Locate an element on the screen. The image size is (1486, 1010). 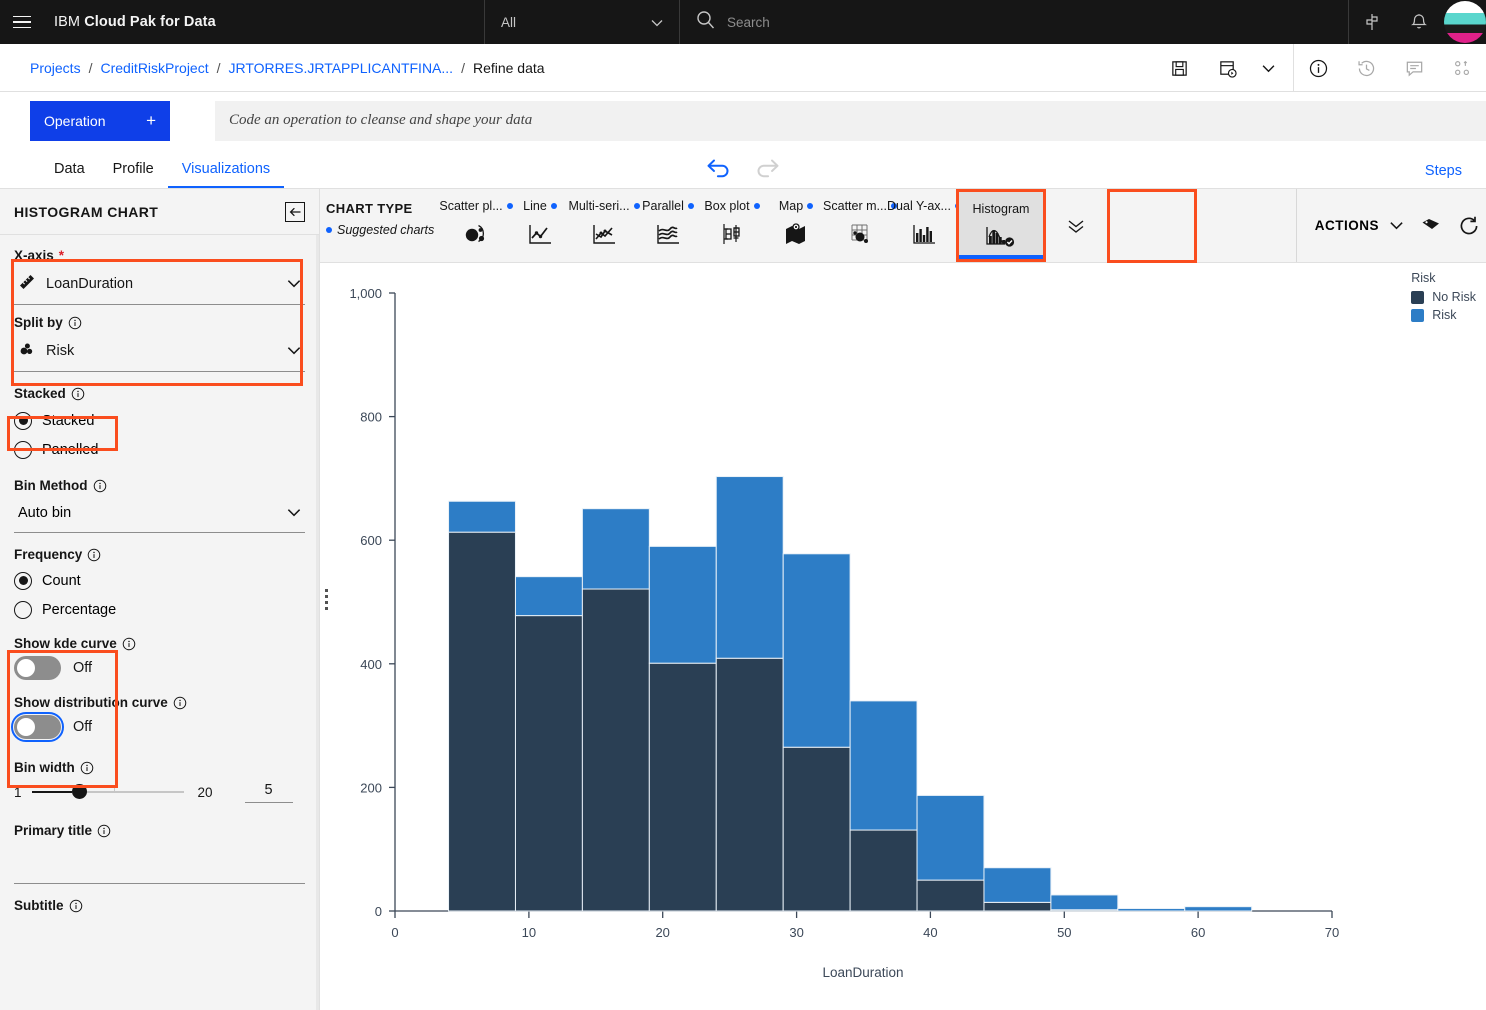
chart-type-map: Map is located at coordinates (796, 225).